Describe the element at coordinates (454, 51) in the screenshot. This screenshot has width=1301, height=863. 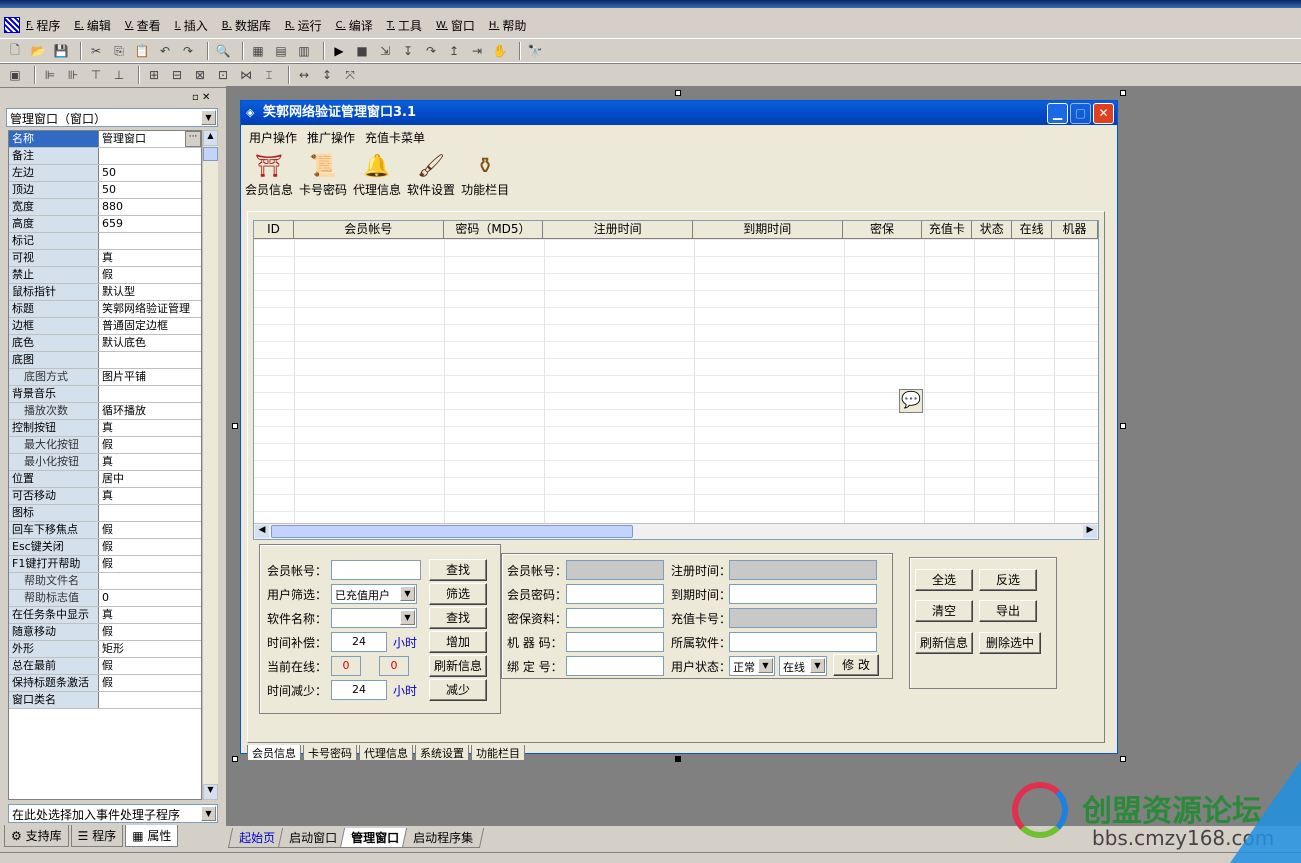
I see `step-out-icon: ↥` at that location.